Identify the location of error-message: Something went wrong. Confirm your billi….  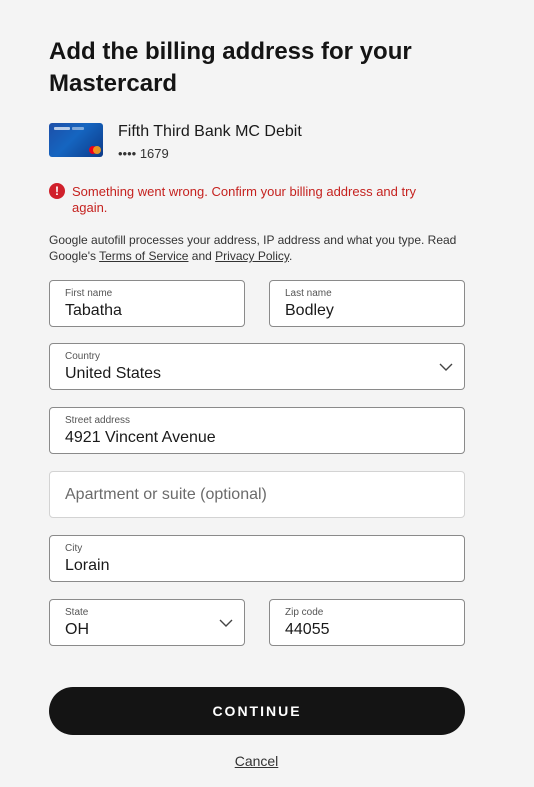
(244, 199).